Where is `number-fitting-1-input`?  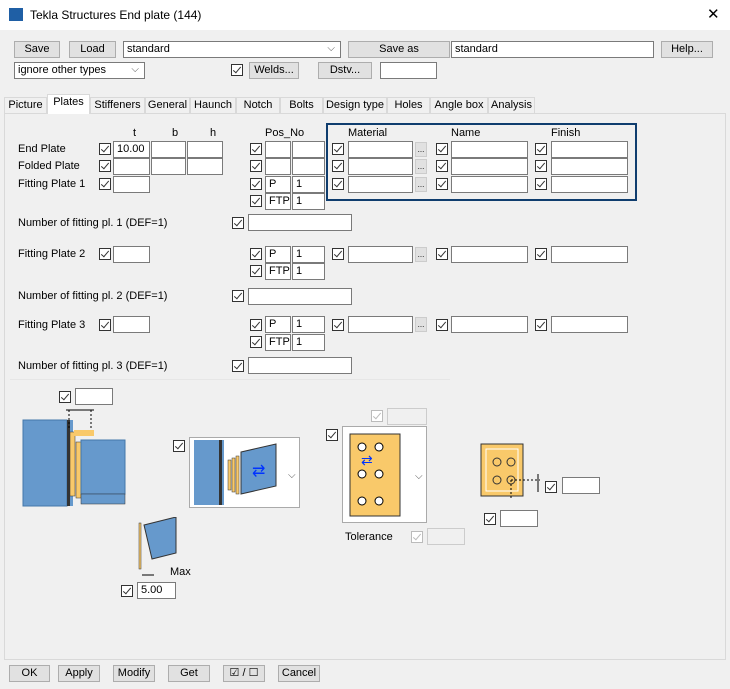
number-fitting-1-input is located at coordinates (300, 222).